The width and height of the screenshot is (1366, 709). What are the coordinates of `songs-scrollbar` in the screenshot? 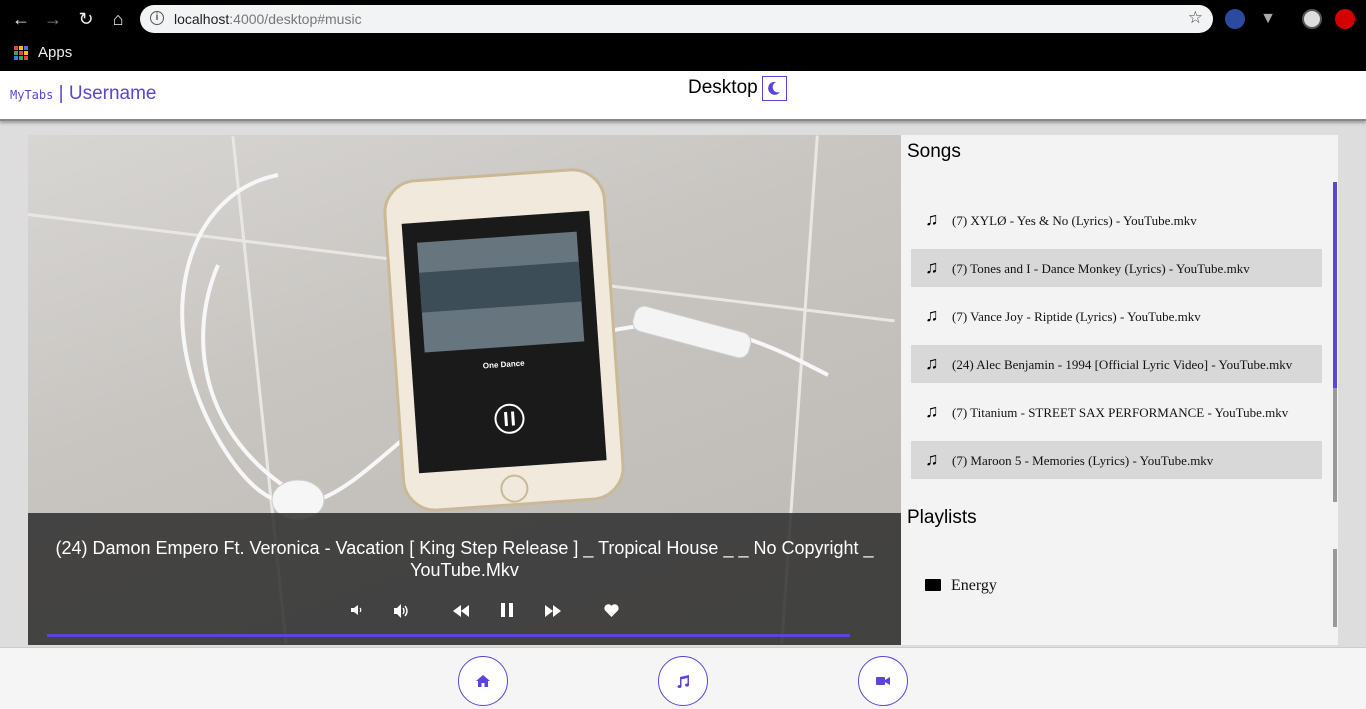 It's located at (1335, 342).